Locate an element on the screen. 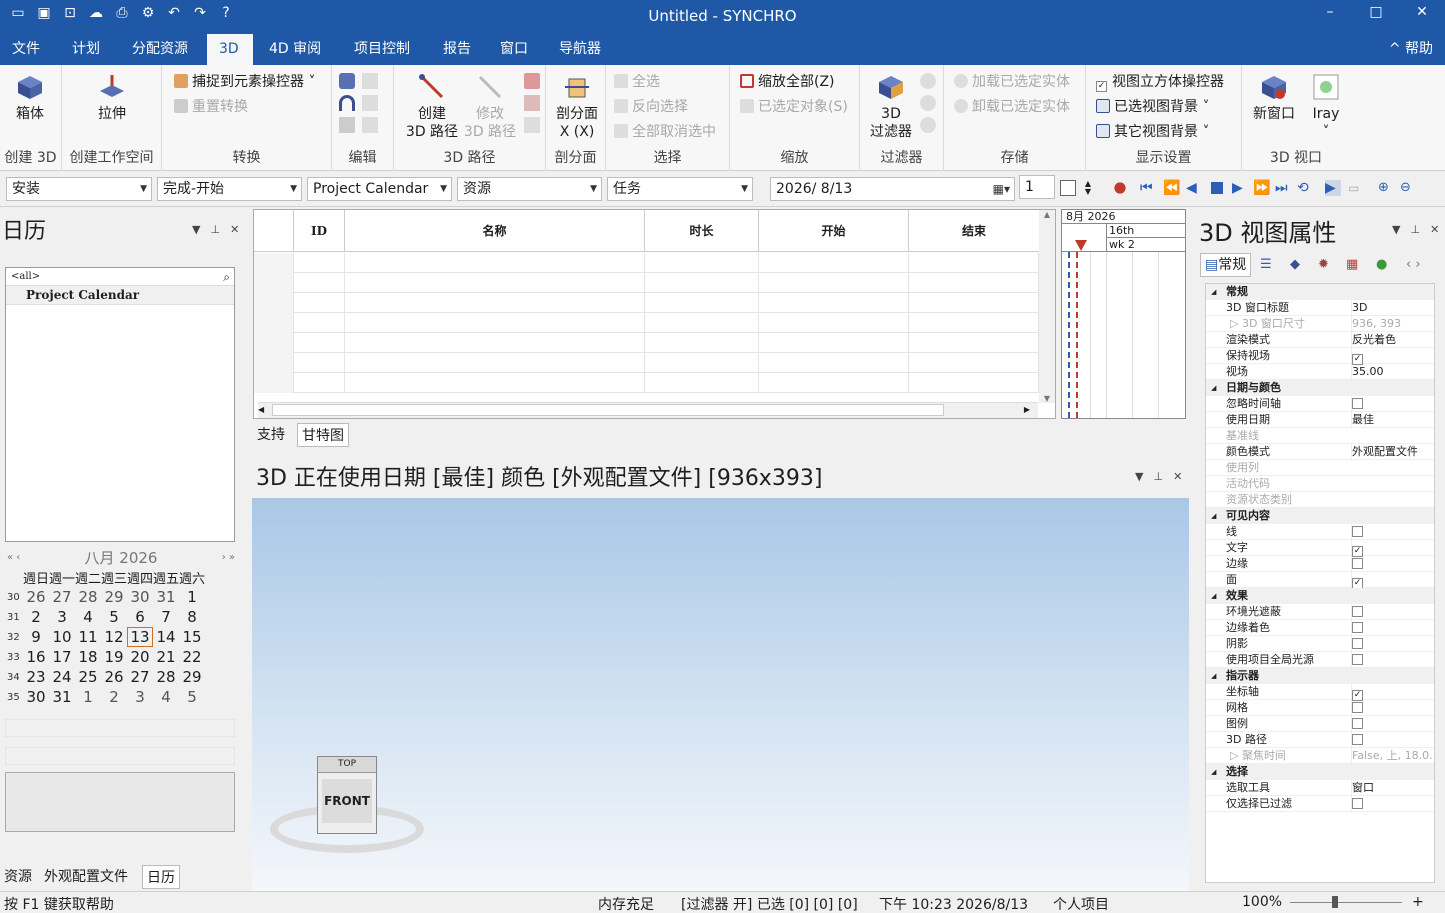  property-category: ◢ 选择 is located at coordinates (1320, 772).